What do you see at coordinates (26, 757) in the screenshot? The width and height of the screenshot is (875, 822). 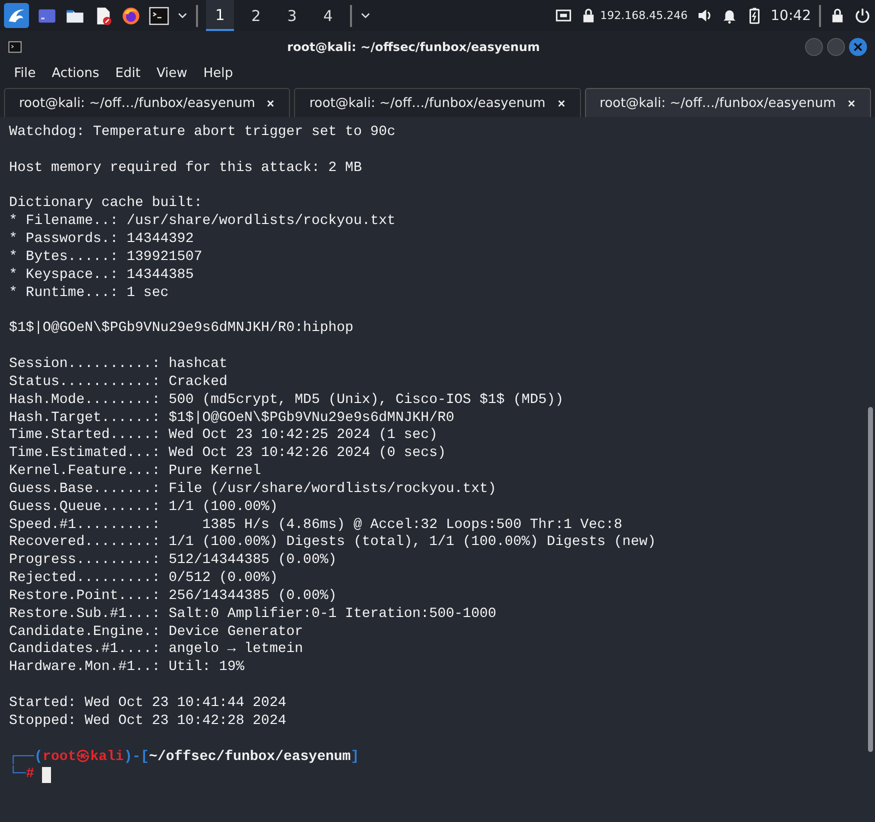 I see `prompt-frame: ┌──(` at bounding box center [26, 757].